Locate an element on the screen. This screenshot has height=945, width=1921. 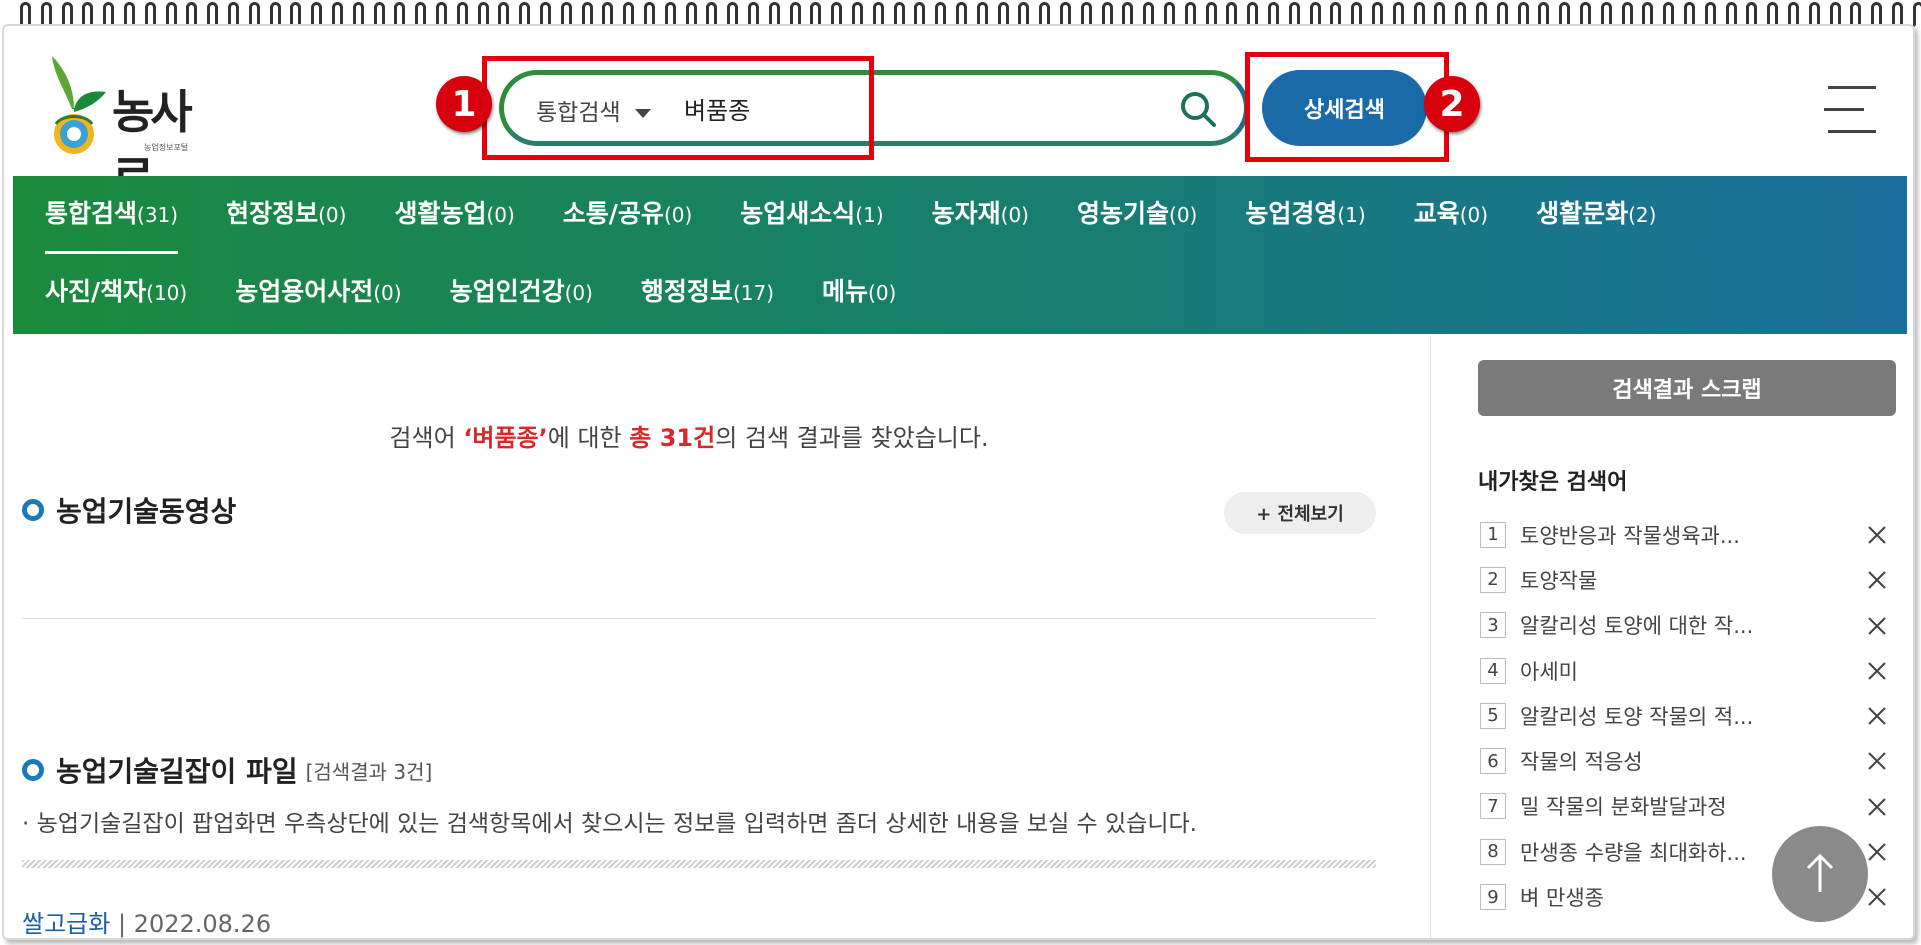
nav-tab: 소통/공유(0) is located at coordinates (627, 212).